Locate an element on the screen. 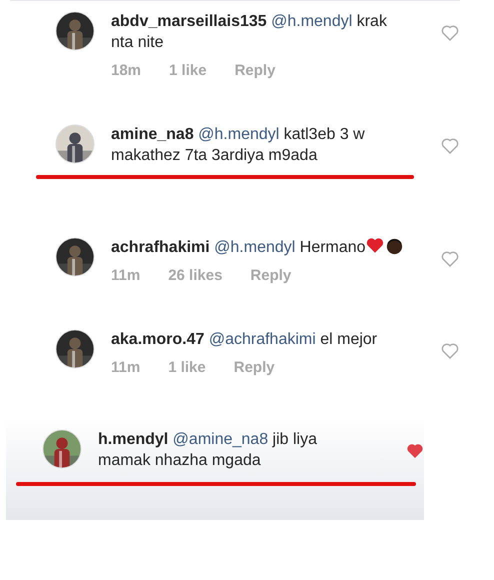 The width and height of the screenshot is (494, 580). comment-text: h.mendyl @amine_na8 jib liya mamak nhazha mgada is located at coordinates (208, 450).